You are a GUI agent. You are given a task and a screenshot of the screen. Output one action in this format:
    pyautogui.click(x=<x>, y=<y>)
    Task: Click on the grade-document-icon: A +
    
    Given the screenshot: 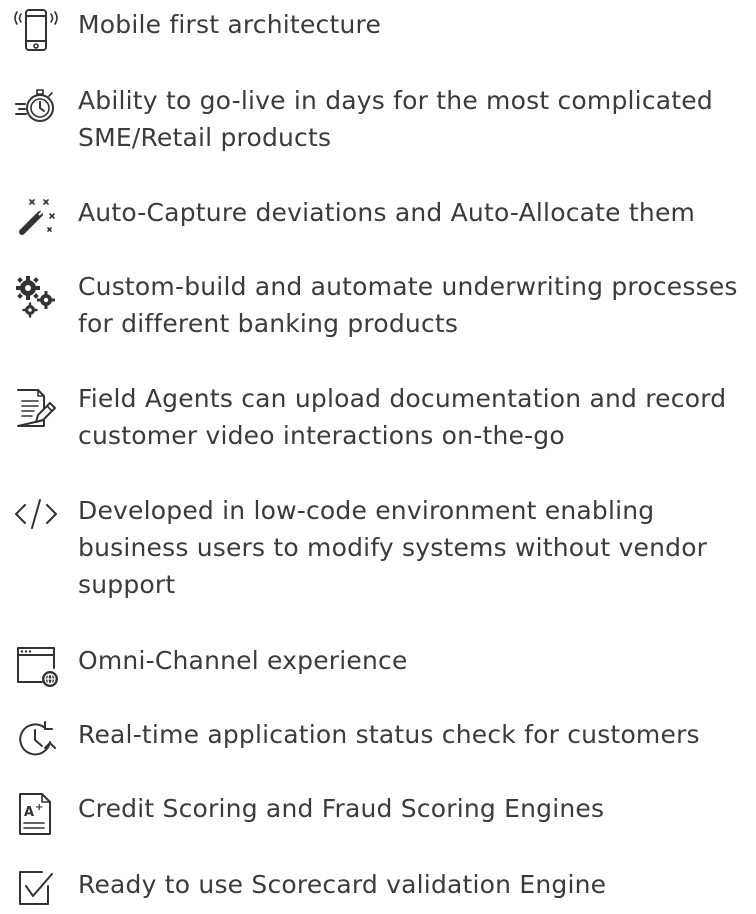 What is the action you would take?
    pyautogui.click(x=36, y=814)
    